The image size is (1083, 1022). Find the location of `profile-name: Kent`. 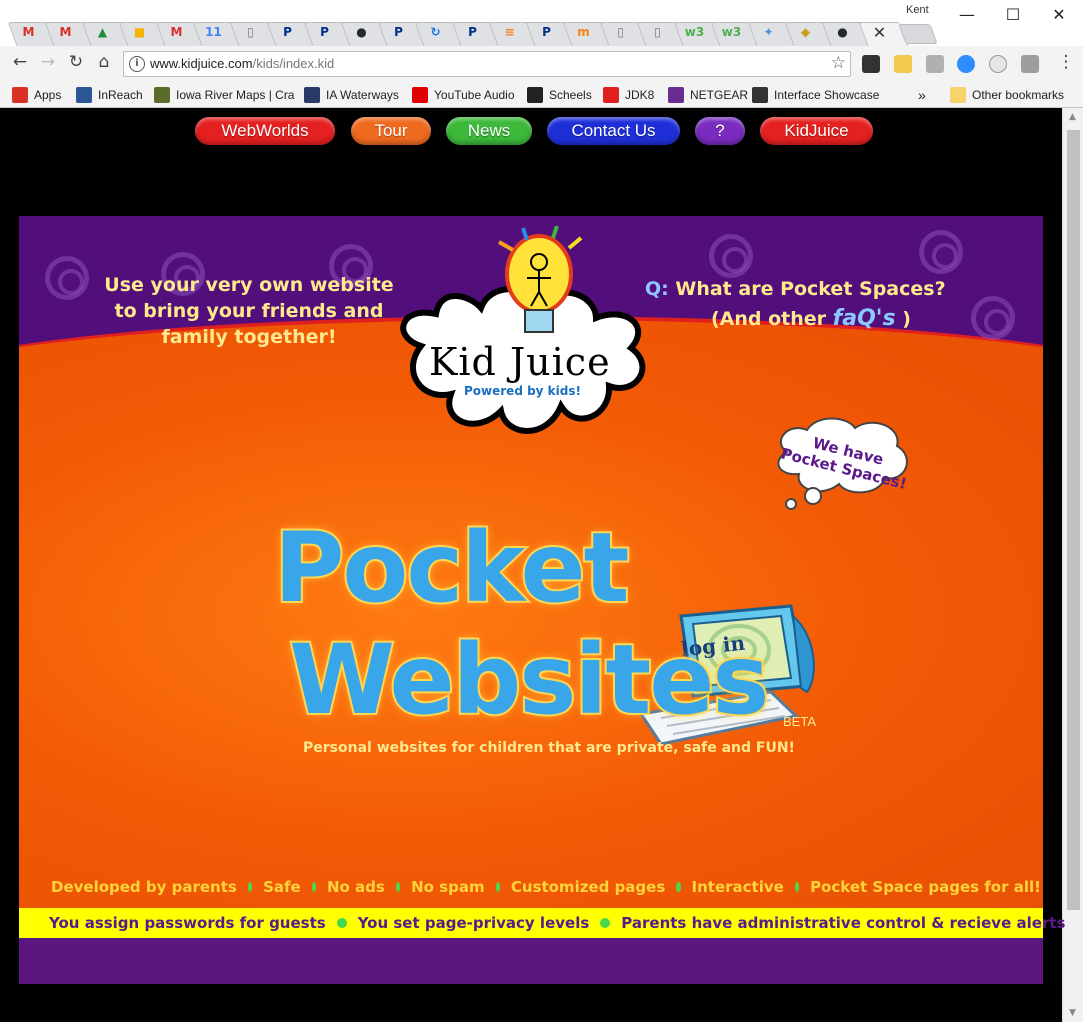

profile-name: Kent is located at coordinates (917, 10).